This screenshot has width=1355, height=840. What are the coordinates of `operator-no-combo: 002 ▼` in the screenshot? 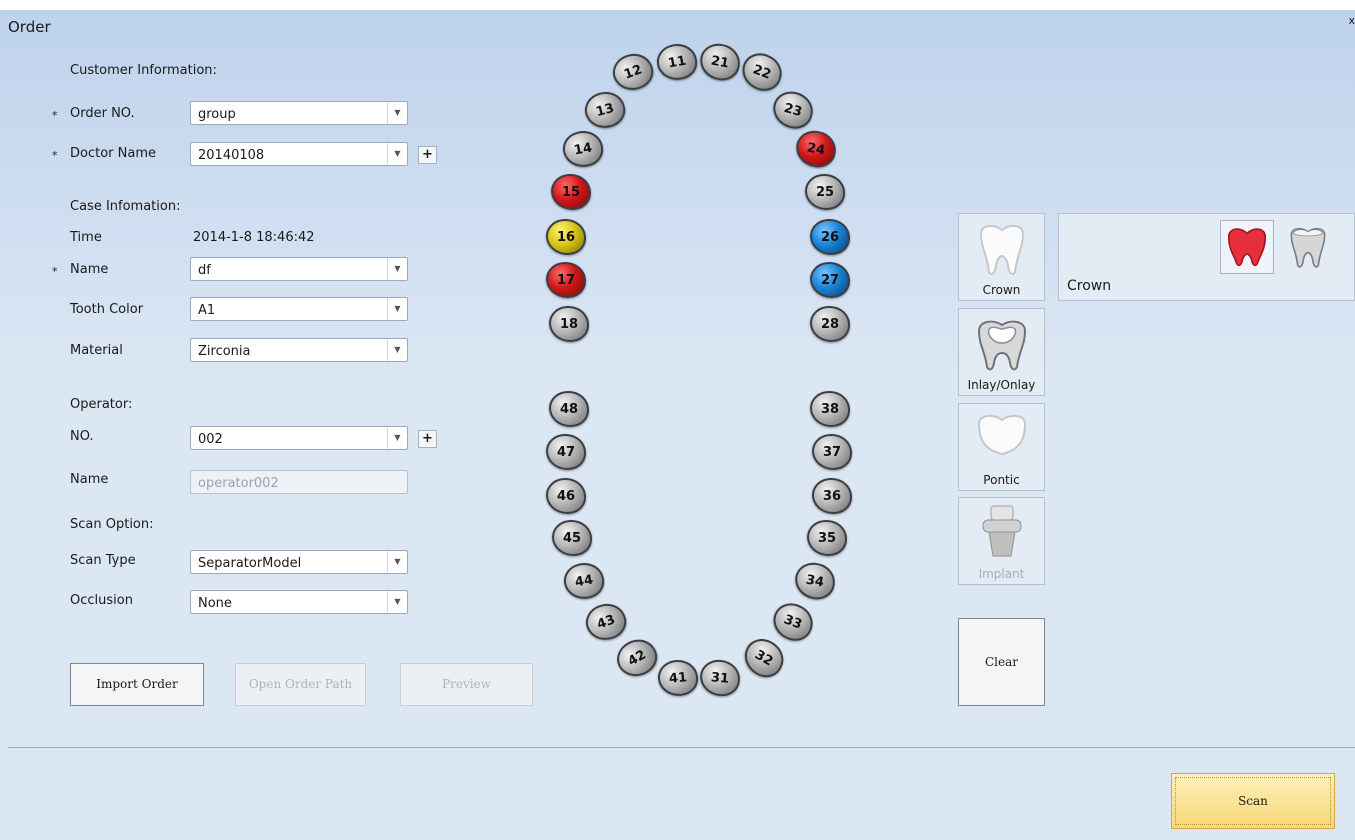 It's located at (299, 438).